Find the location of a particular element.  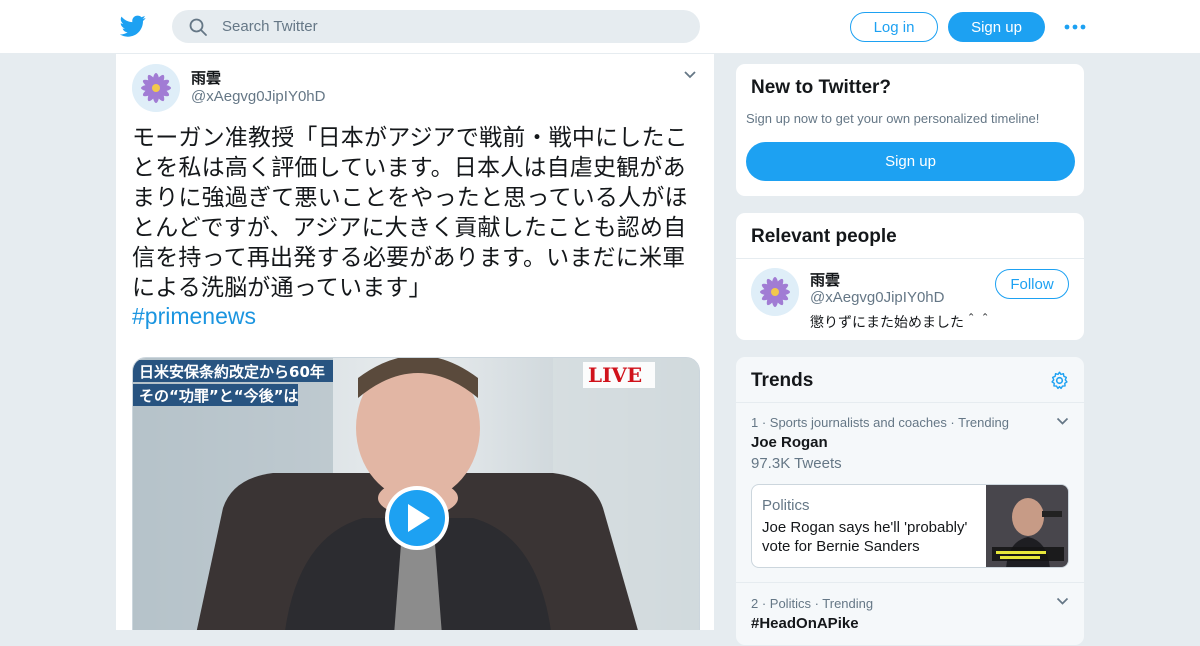

live-badge: LIVE is located at coordinates (615, 375).